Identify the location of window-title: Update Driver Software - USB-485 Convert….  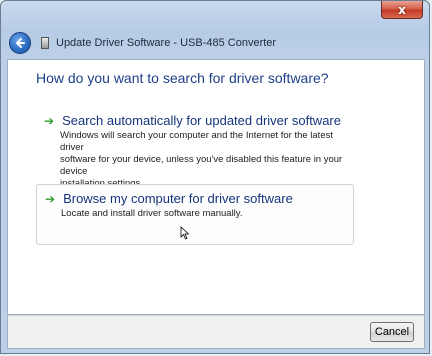
(166, 43).